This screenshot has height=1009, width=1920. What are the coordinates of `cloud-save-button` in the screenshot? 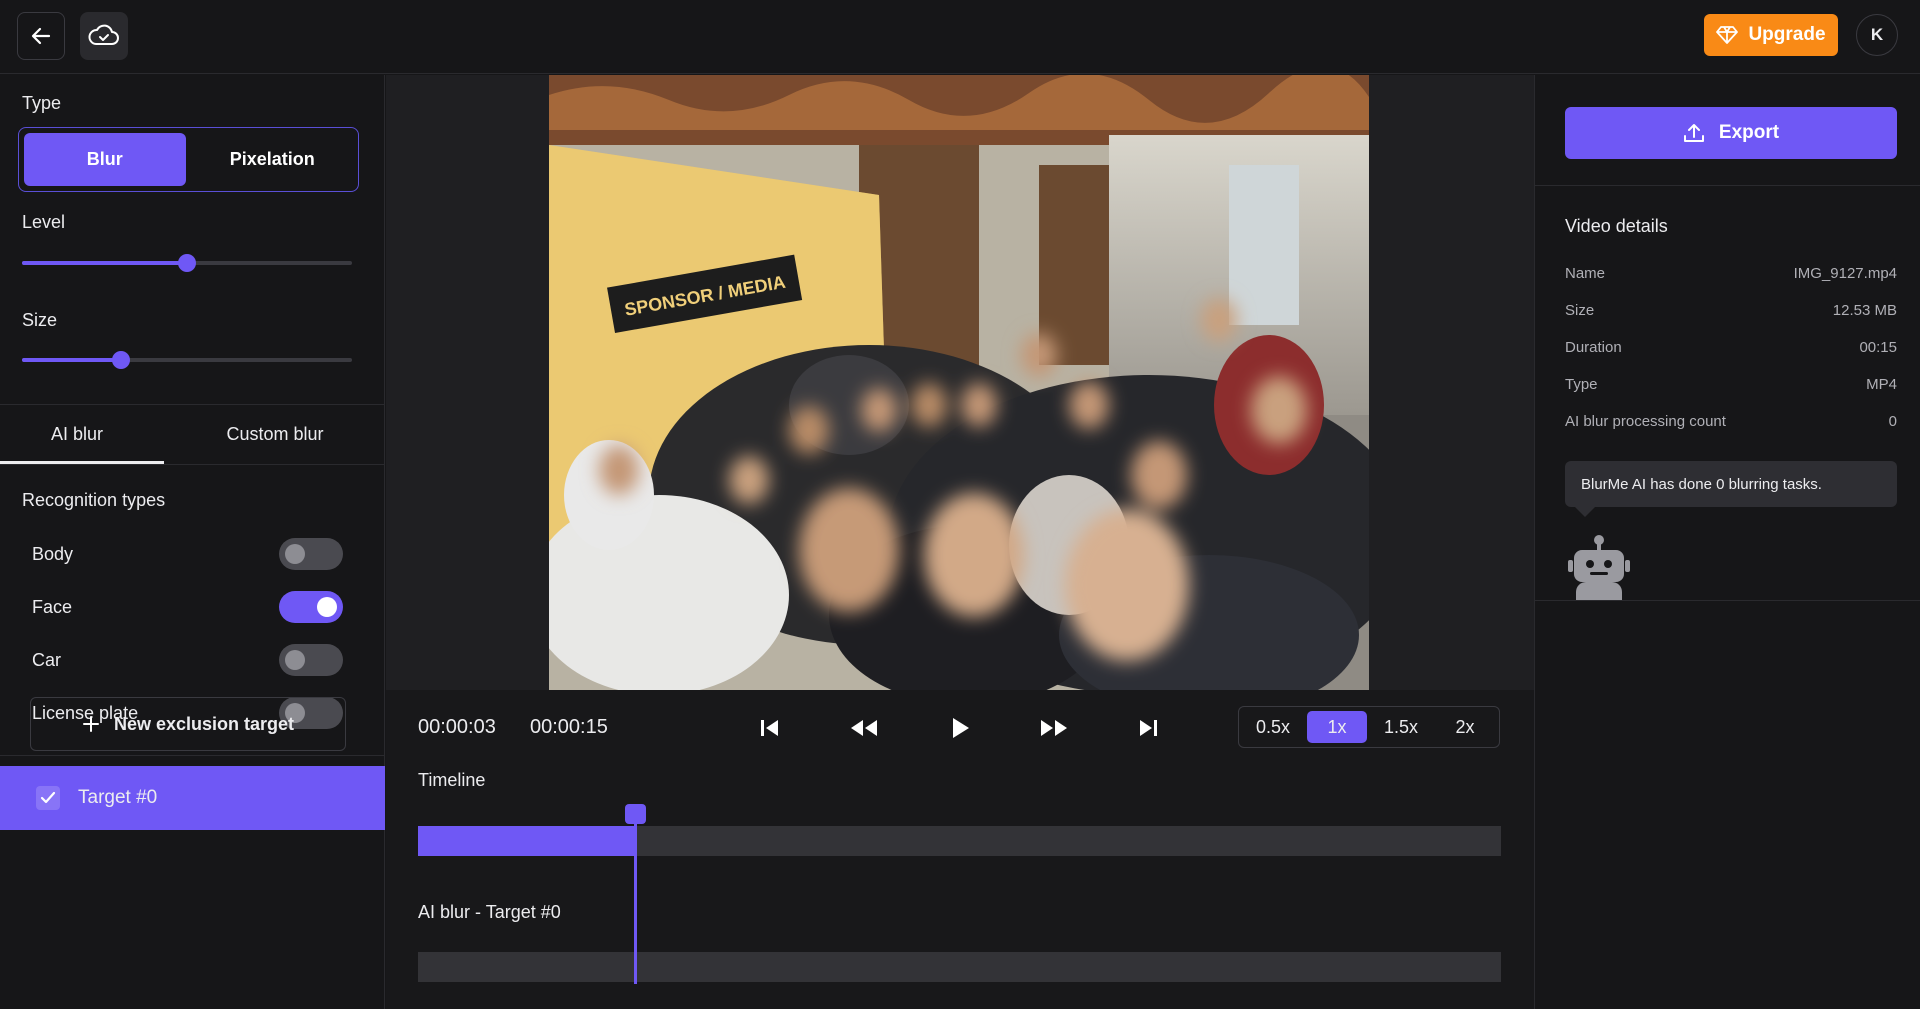 It's located at (104, 36).